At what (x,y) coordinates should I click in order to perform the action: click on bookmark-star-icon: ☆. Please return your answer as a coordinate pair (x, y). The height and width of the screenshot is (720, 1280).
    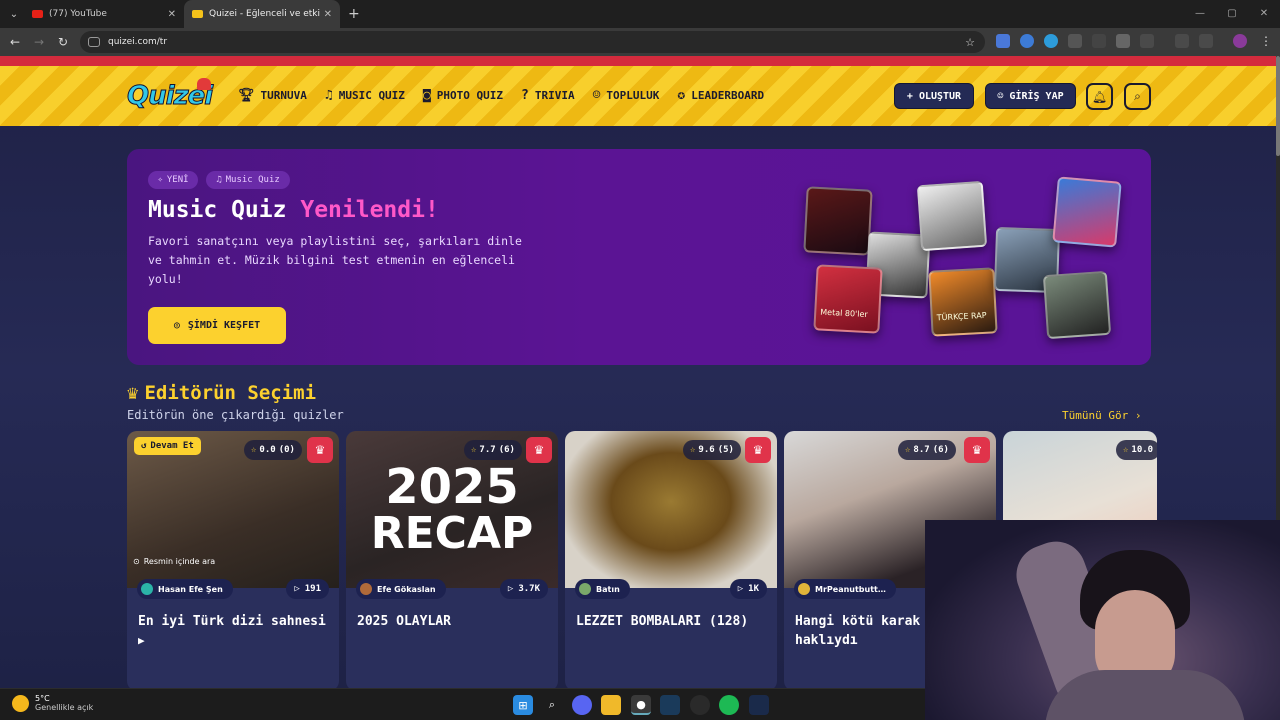
    Looking at the image, I should click on (970, 42).